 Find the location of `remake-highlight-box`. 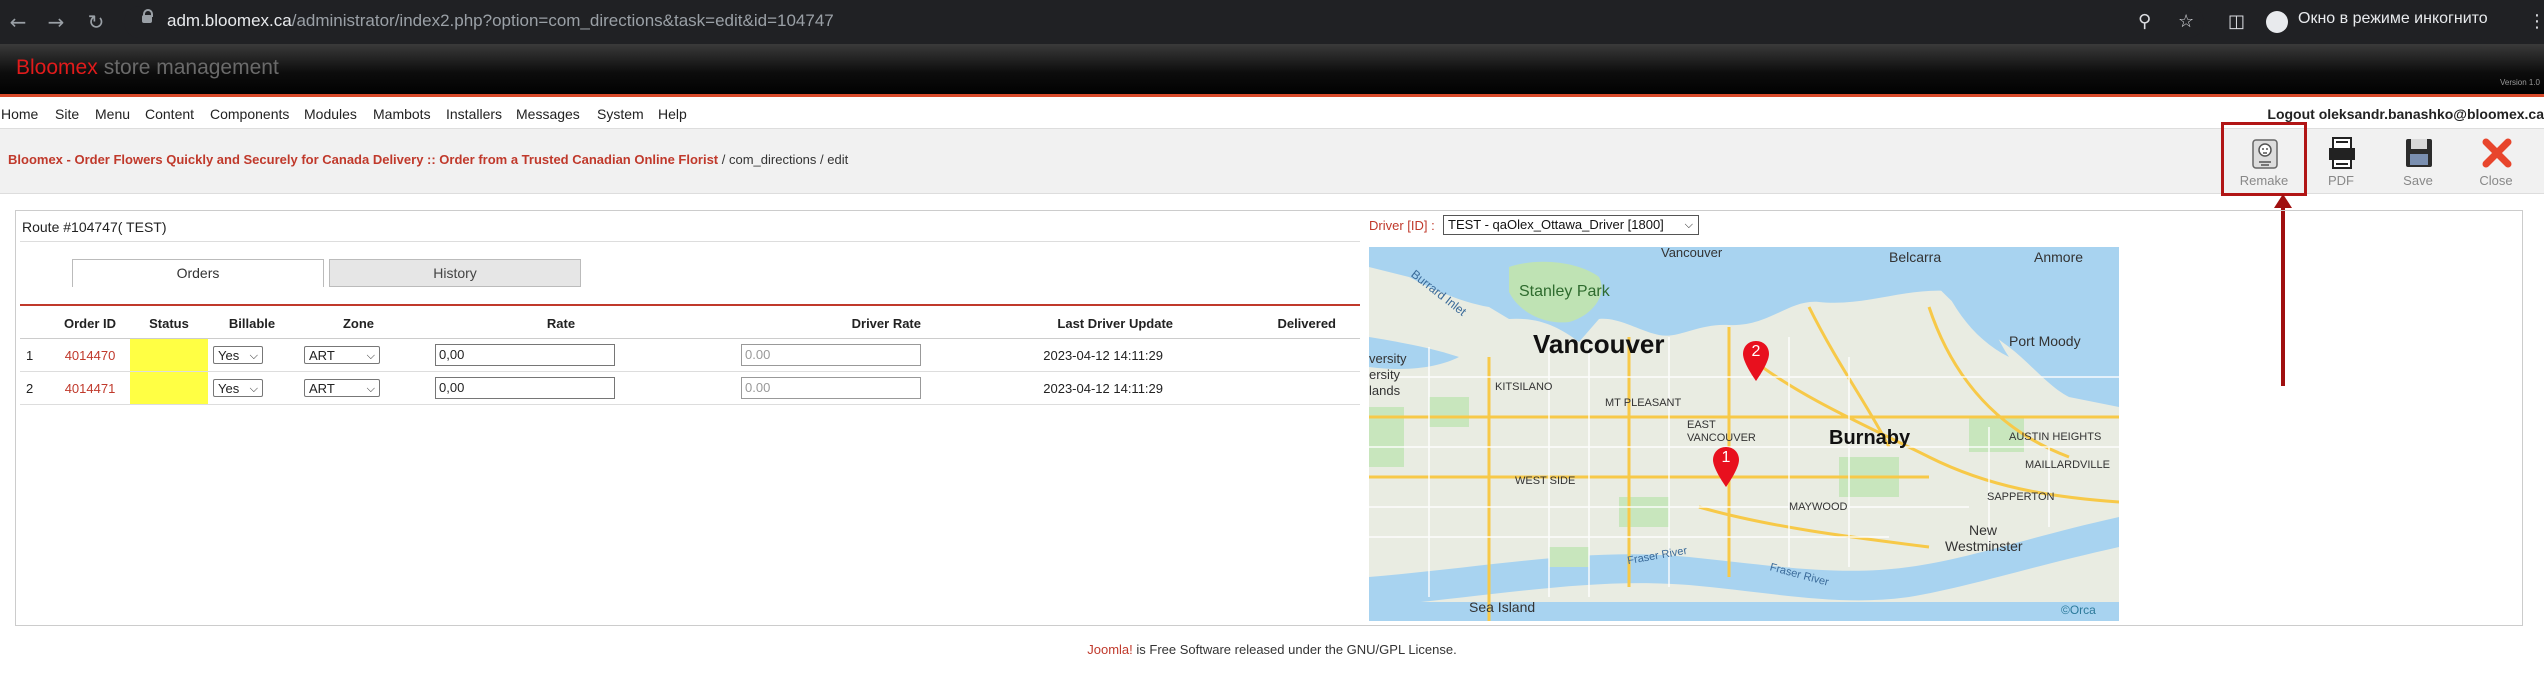

remake-highlight-box is located at coordinates (2264, 159).